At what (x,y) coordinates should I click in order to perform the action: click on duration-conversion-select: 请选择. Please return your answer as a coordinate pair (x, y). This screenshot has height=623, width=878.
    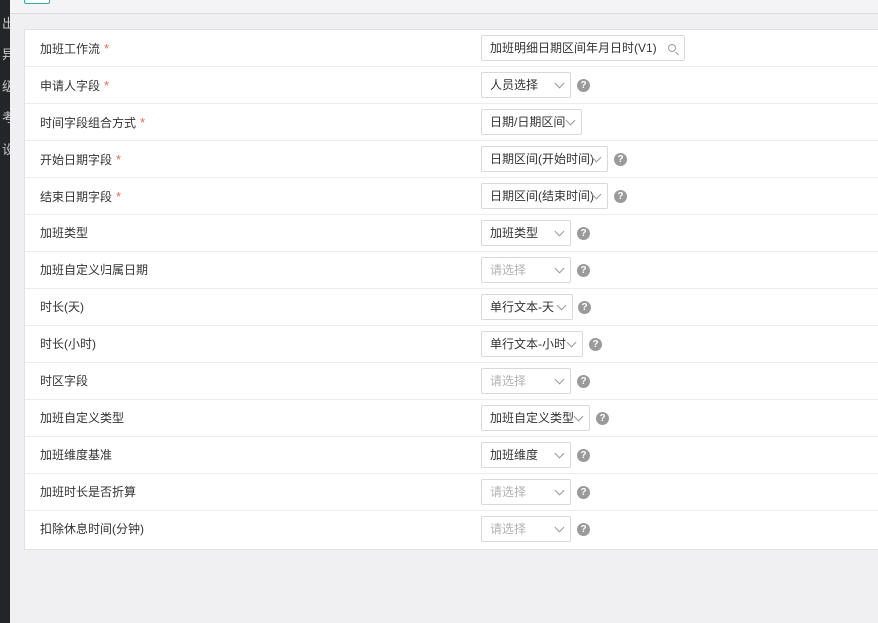
    Looking at the image, I should click on (526, 492).